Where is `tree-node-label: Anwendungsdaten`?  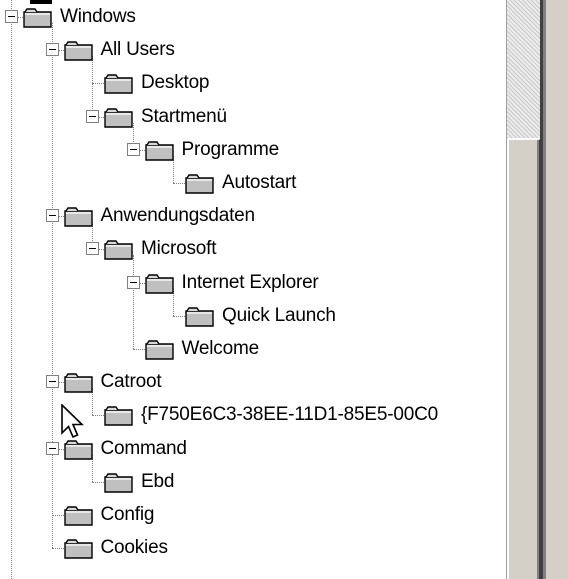
tree-node-label: Anwendungsdaten is located at coordinates (178, 216).